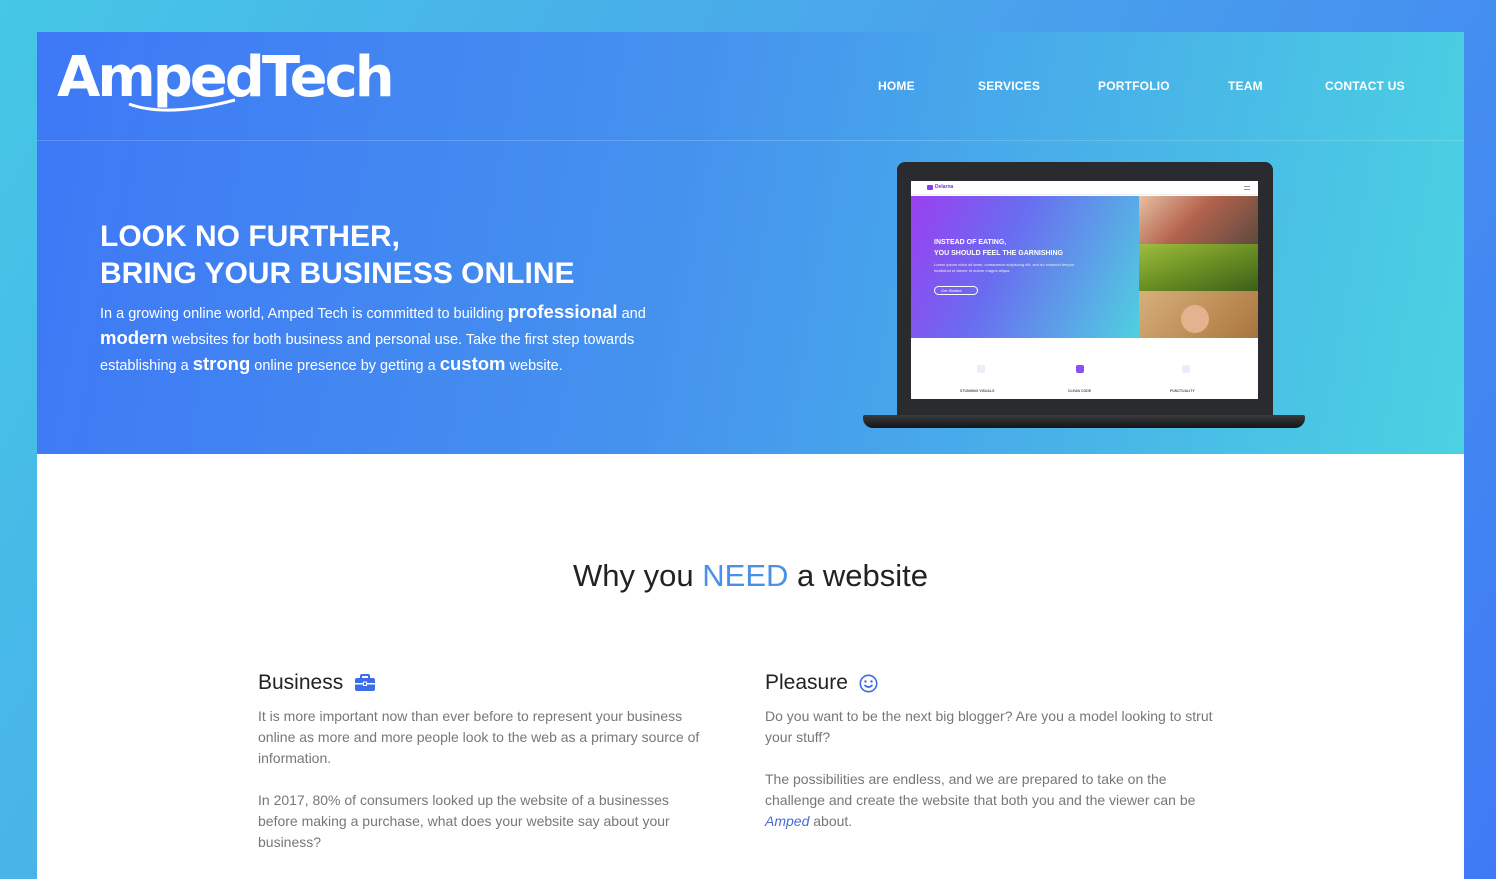  I want to click on hero-text-bold: professional, so click(562, 311).